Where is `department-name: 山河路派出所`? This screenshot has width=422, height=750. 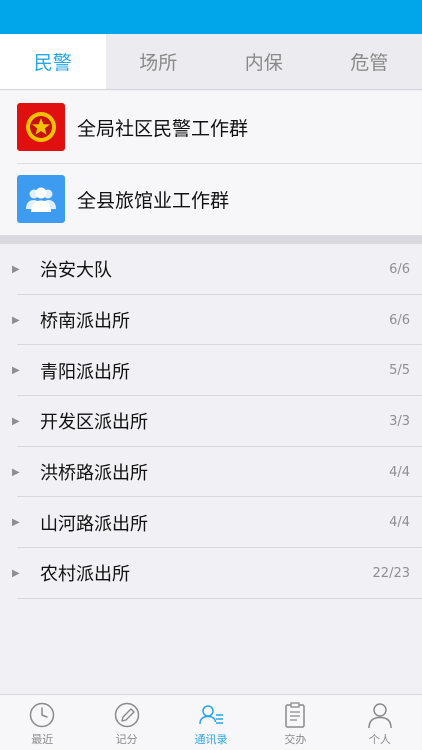
department-name: 山河路派出所 is located at coordinates (94, 524).